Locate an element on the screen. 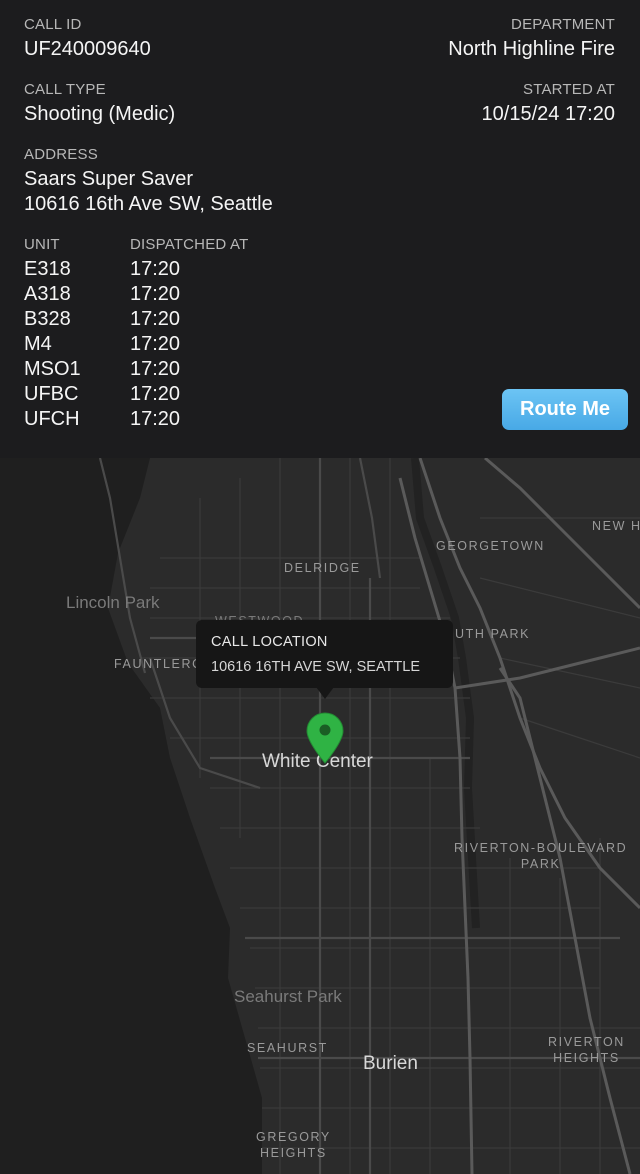 The image size is (640, 1174). map-label-line: GREGORY is located at coordinates (293, 1137).